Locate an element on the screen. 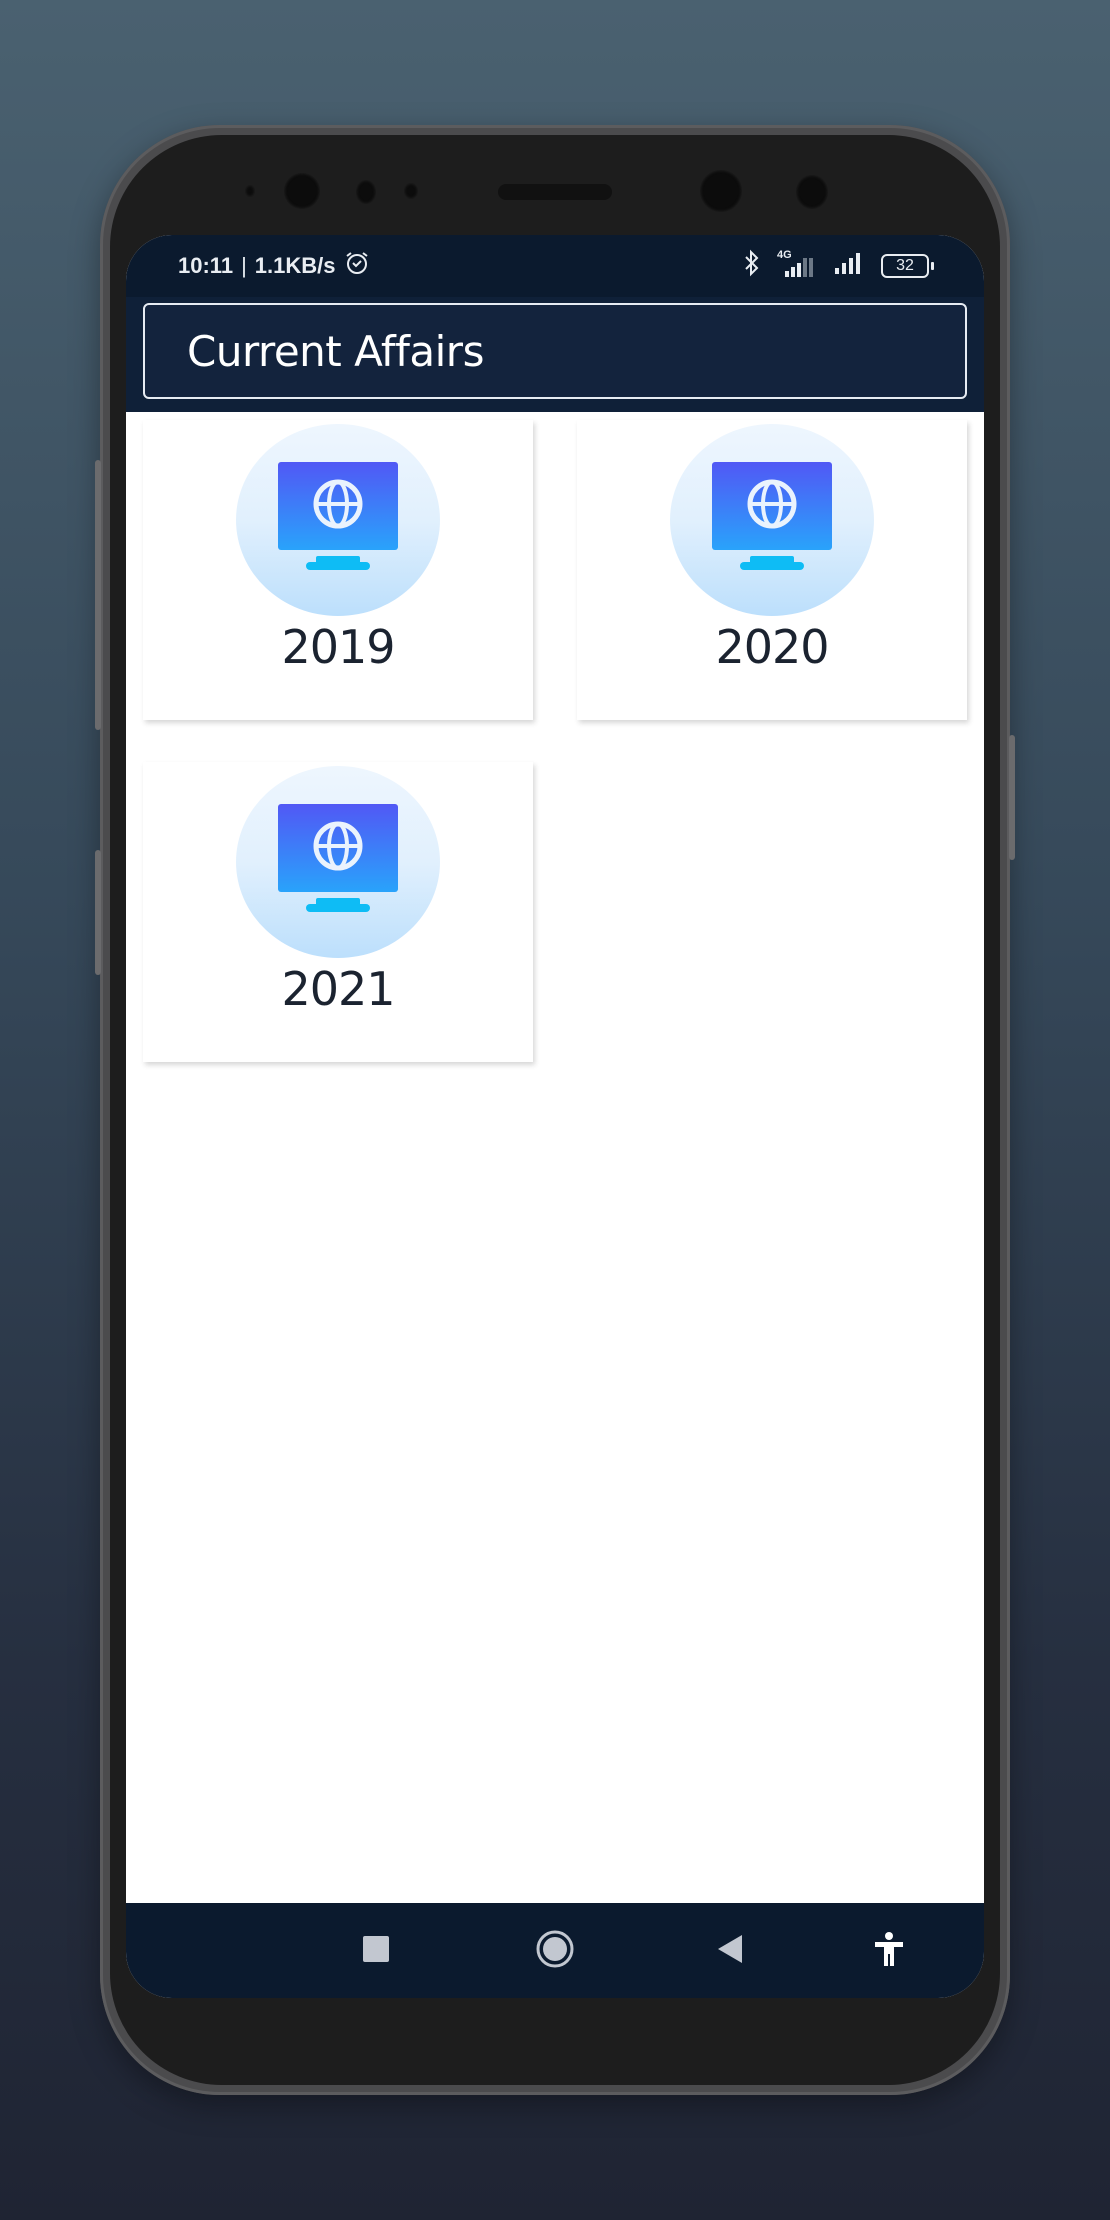  bluetooth-icon is located at coordinates (752, 266).